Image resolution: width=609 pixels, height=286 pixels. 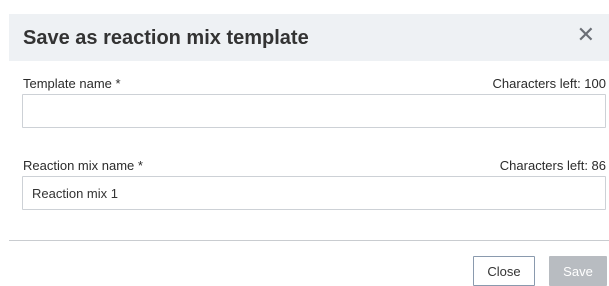 What do you see at coordinates (578, 271) in the screenshot?
I see `save-button: Save` at bounding box center [578, 271].